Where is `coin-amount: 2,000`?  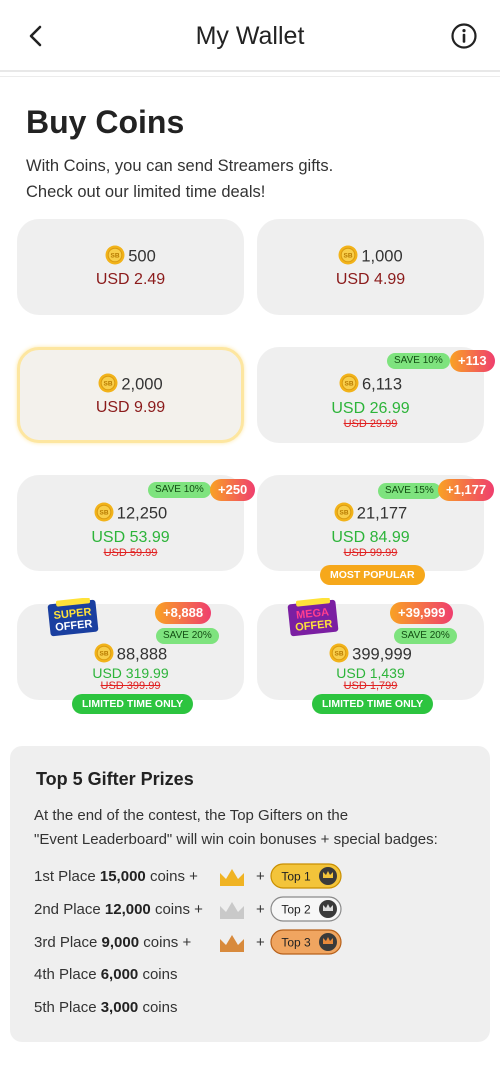 coin-amount: 2,000 is located at coordinates (142, 384).